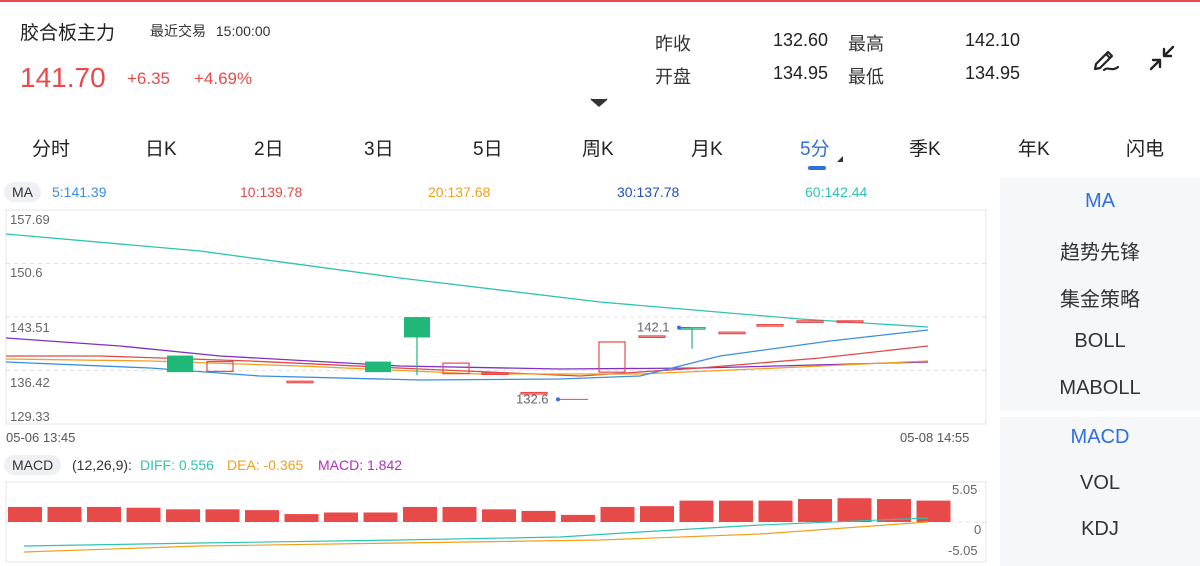 This screenshot has width=1200, height=566. I want to click on macd-tick-zero: 0, so click(978, 529).